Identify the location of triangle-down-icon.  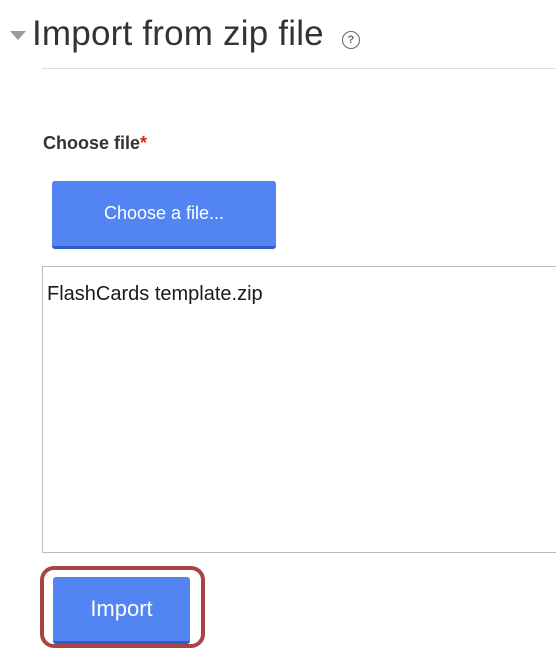
(18, 35).